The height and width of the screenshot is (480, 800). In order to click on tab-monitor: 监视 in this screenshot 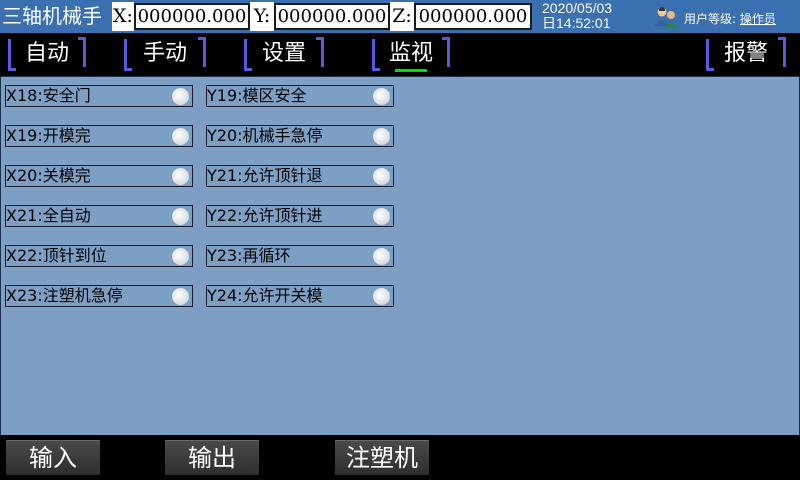, I will do `click(411, 55)`.